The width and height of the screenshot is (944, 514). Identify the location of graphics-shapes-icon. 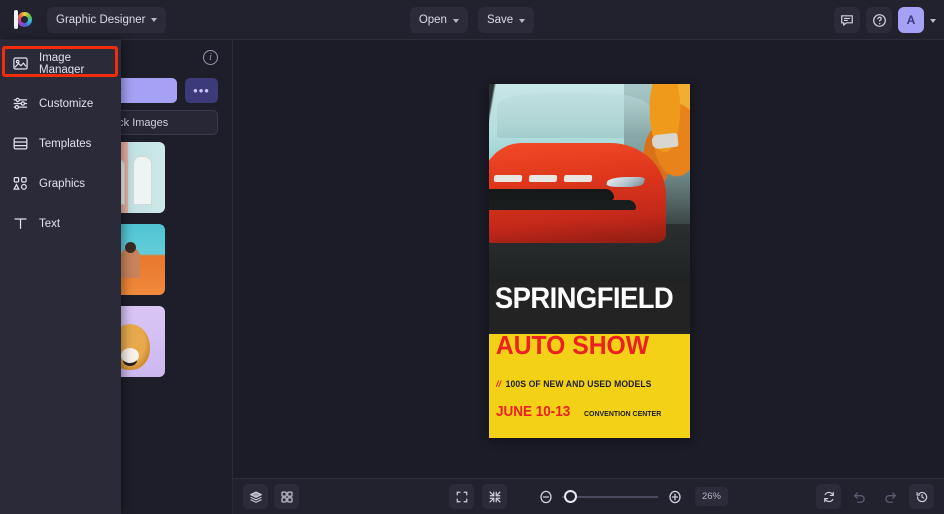
(20, 183).